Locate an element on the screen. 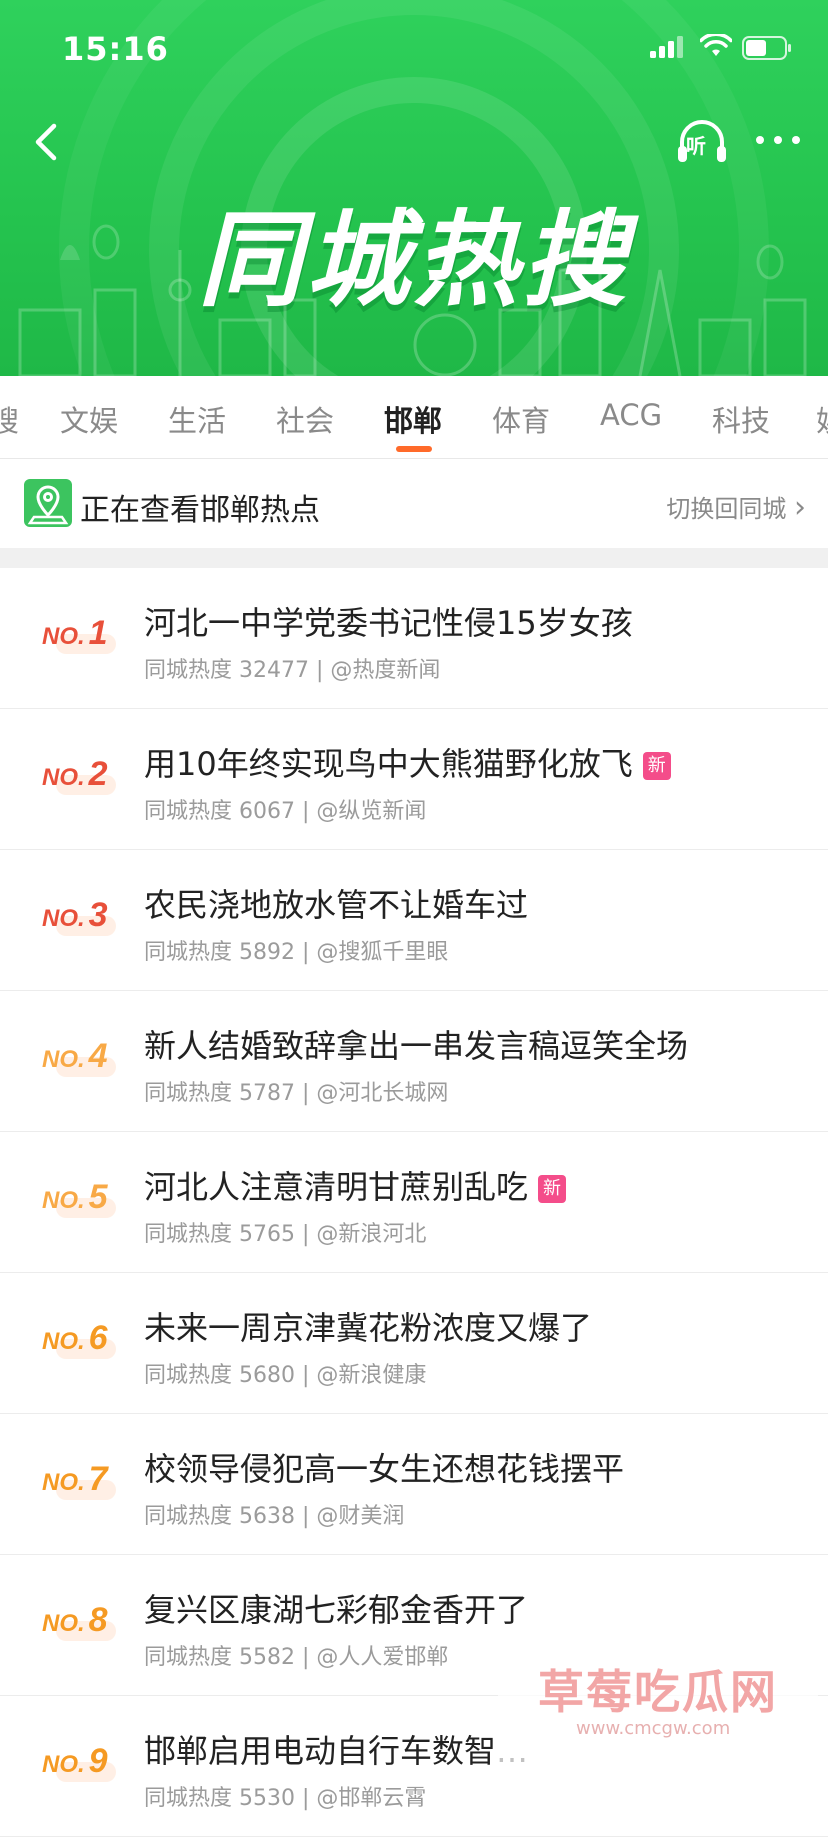 This screenshot has width=828, height=1837. rank-label: NO. 3 is located at coordinates (81, 919).